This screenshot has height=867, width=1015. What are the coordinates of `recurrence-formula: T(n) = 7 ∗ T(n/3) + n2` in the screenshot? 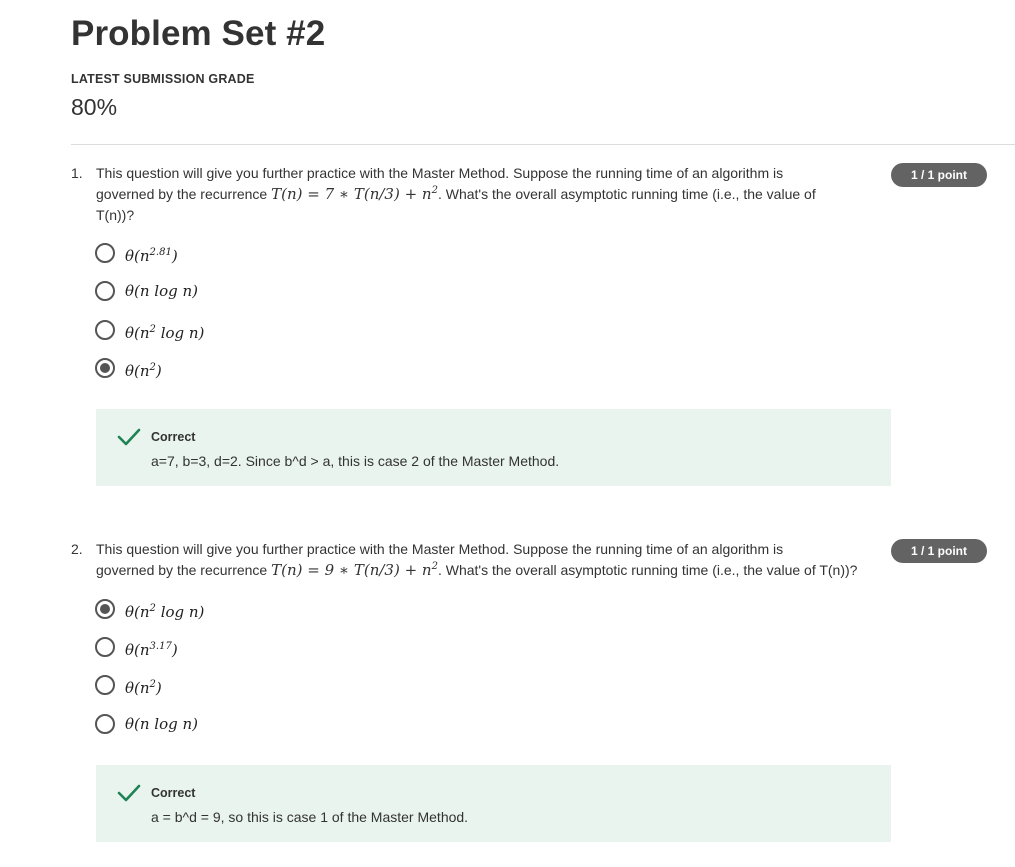 It's located at (354, 194).